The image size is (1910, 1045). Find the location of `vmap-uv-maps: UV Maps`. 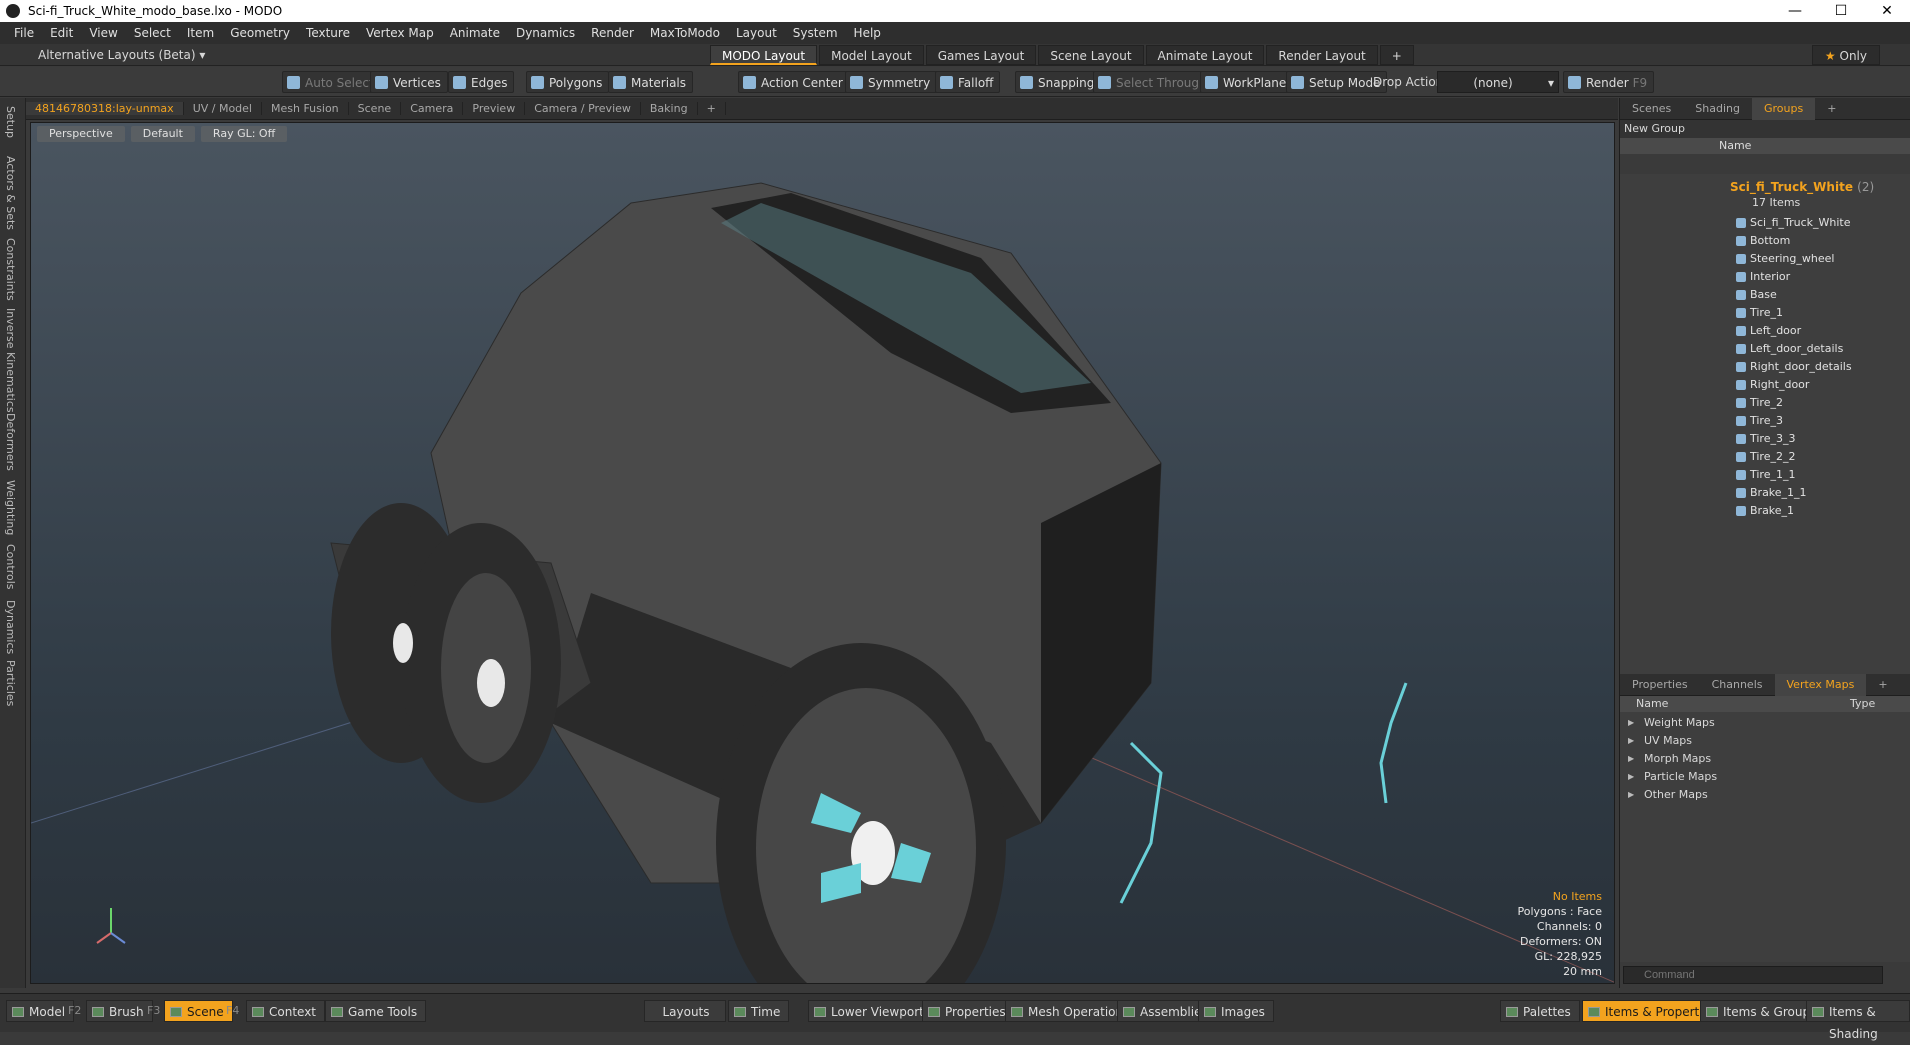

vmap-uv-maps: UV Maps is located at coordinates (1765, 741).